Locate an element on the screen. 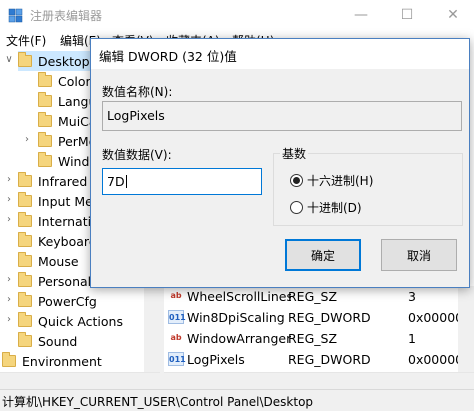  hex-radio-label: 十六进制(H) is located at coordinates (340, 181).